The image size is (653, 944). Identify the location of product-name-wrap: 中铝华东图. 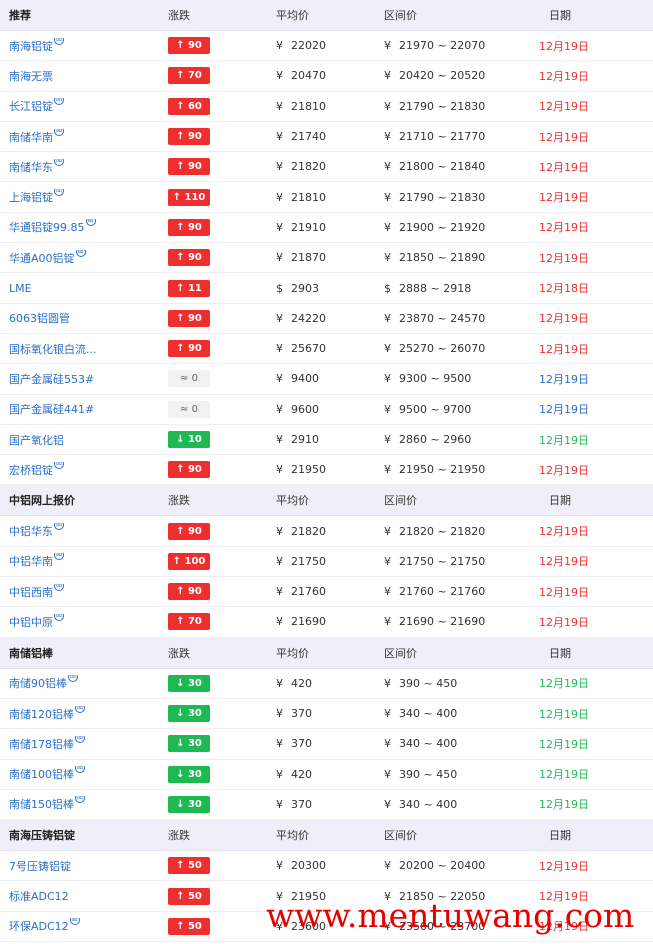
(36, 531).